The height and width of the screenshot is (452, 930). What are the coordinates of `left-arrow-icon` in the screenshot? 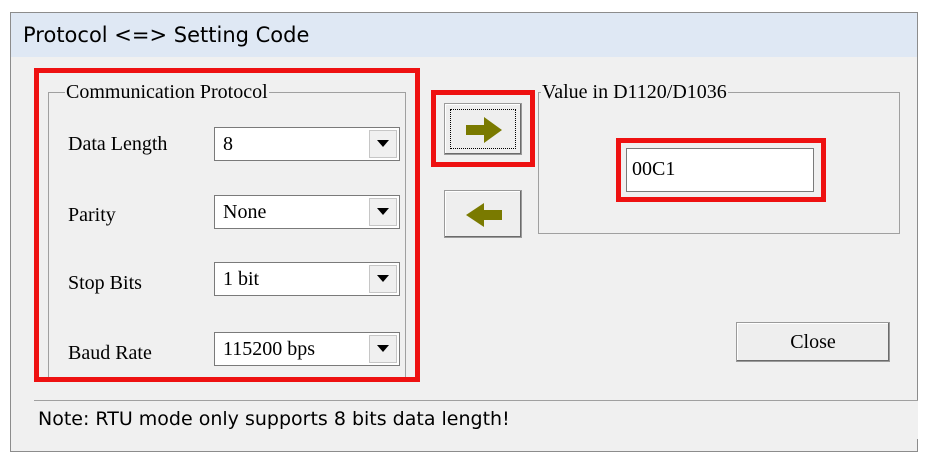 It's located at (484, 215).